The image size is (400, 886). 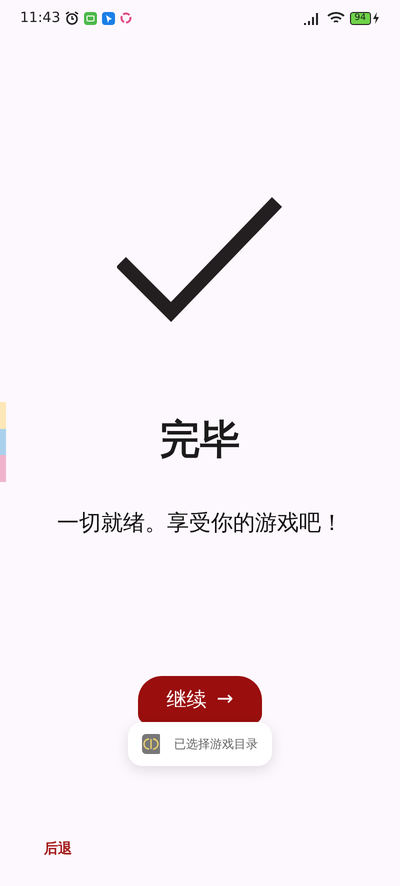 I want to click on clock-time: 11:43, so click(x=40, y=18).